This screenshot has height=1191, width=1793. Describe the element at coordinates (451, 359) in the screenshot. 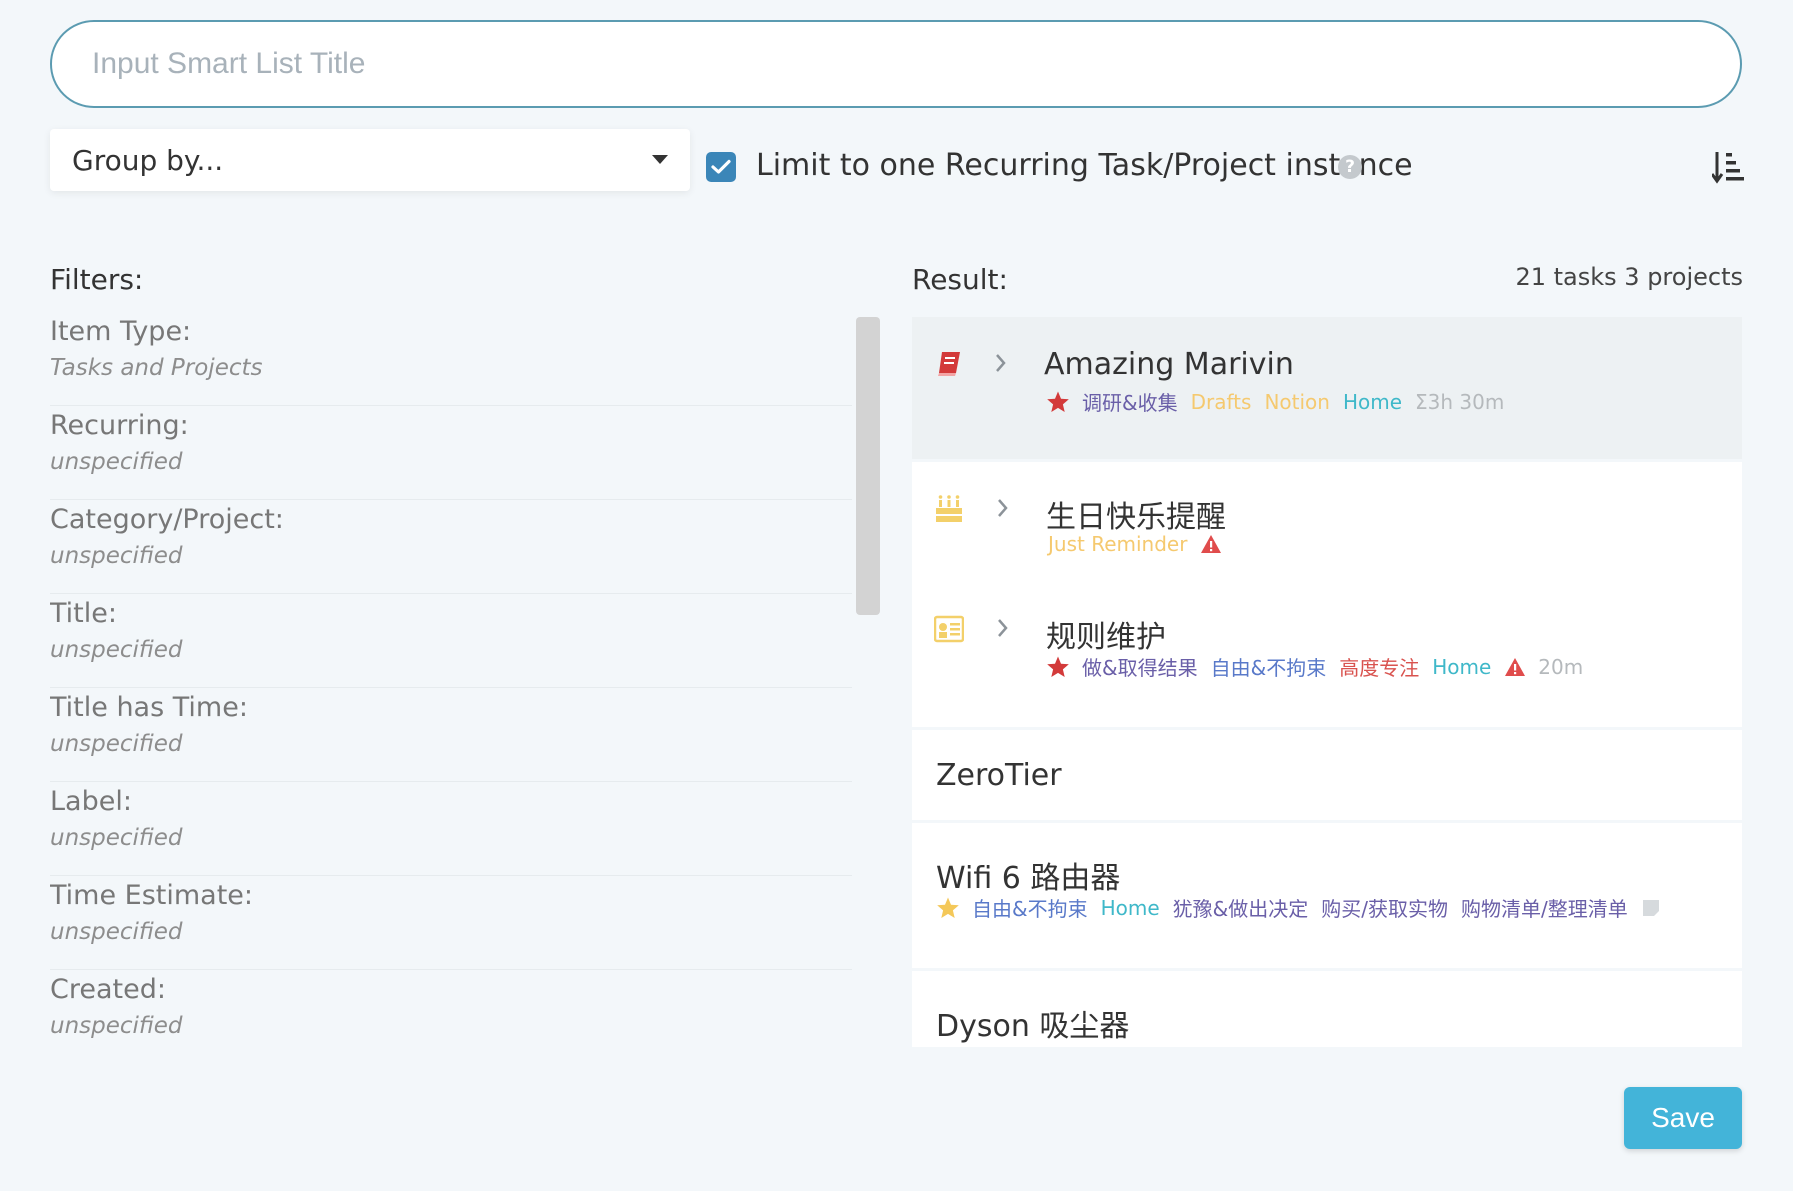

I see `filter-item-type: Item Type: Tasks and Projects` at that location.